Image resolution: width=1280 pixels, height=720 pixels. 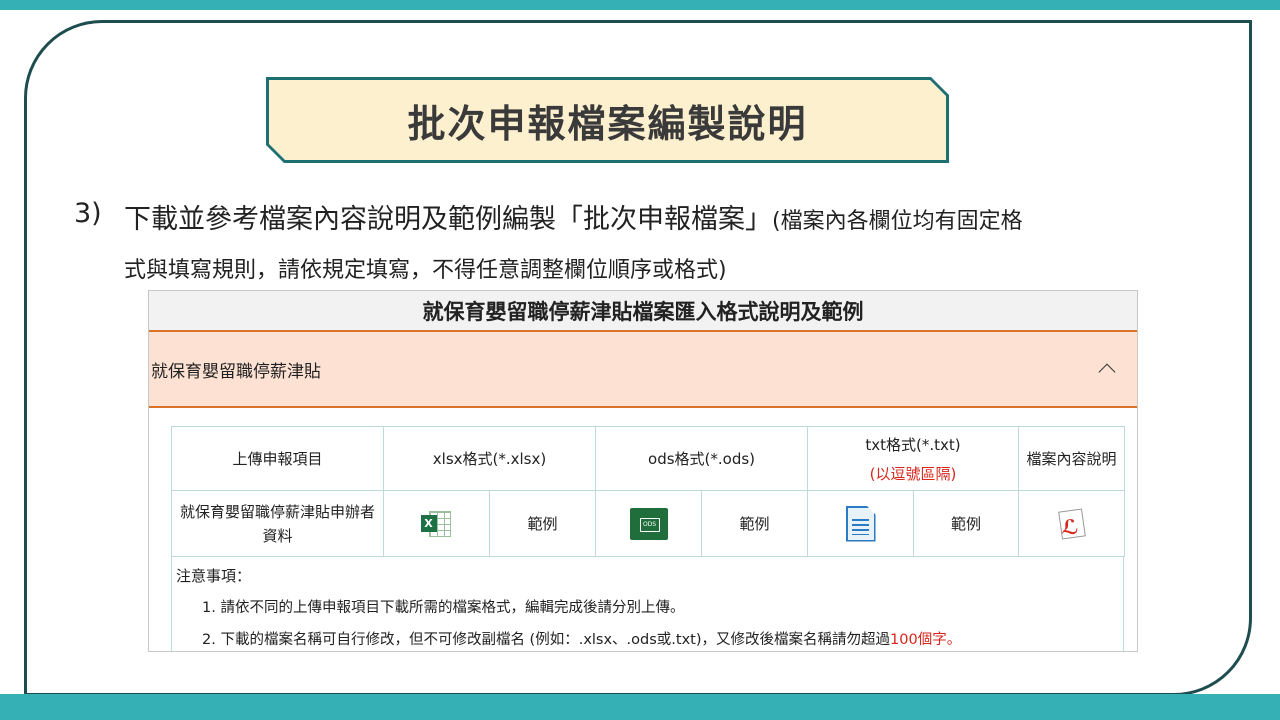 I want to click on excel-badge: X, so click(x=428, y=523).